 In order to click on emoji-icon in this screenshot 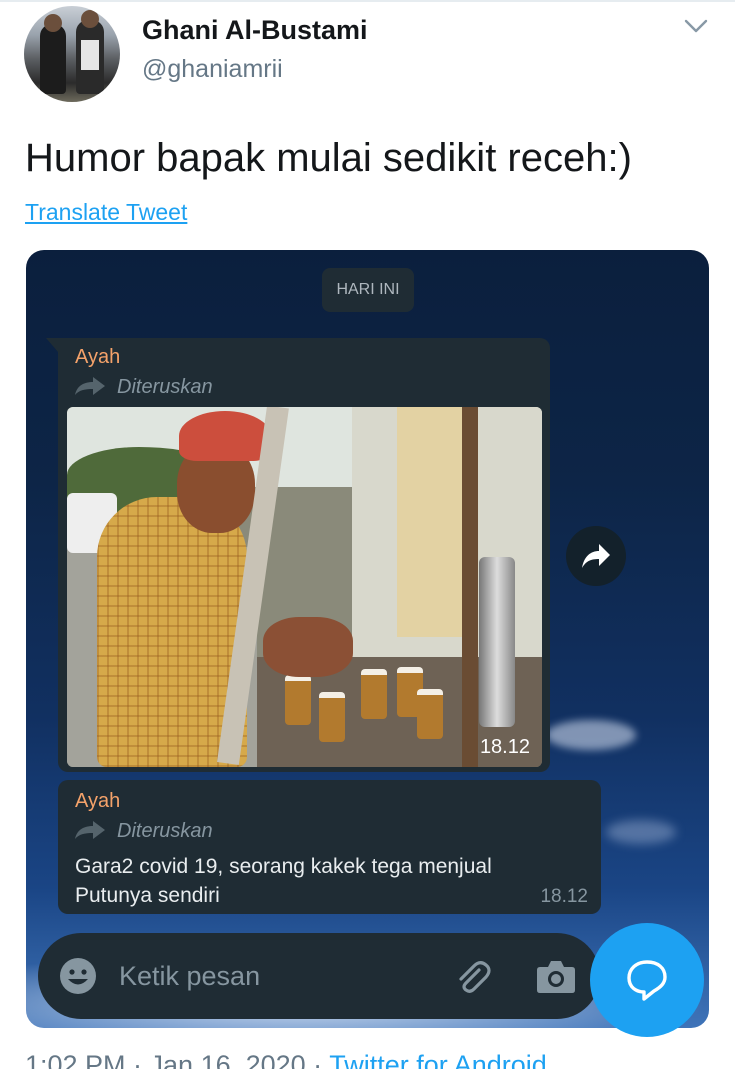, I will do `click(78, 976)`.